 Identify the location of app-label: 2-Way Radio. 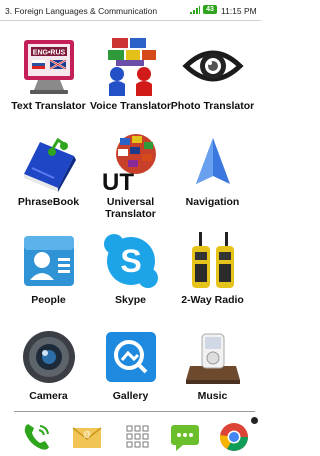
(212, 300).